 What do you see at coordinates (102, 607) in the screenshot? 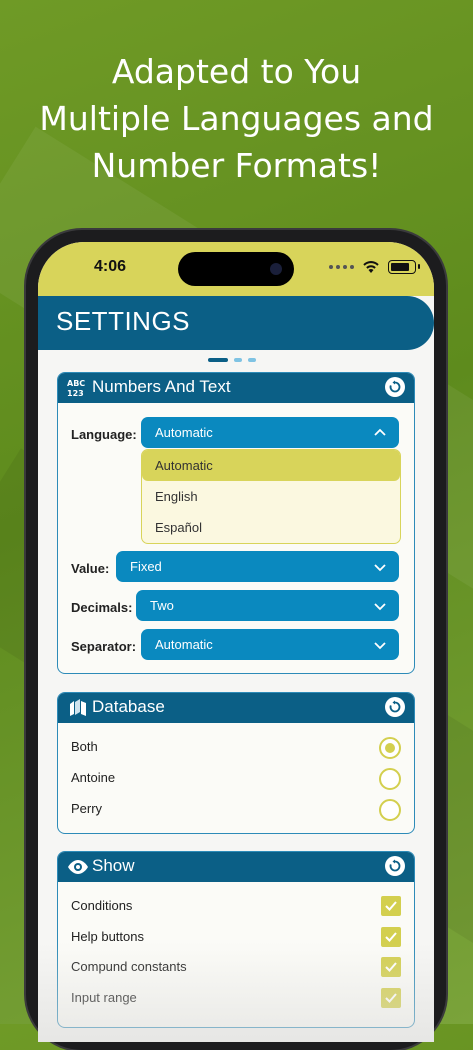
I see `decimals-label: Decimals:` at bounding box center [102, 607].